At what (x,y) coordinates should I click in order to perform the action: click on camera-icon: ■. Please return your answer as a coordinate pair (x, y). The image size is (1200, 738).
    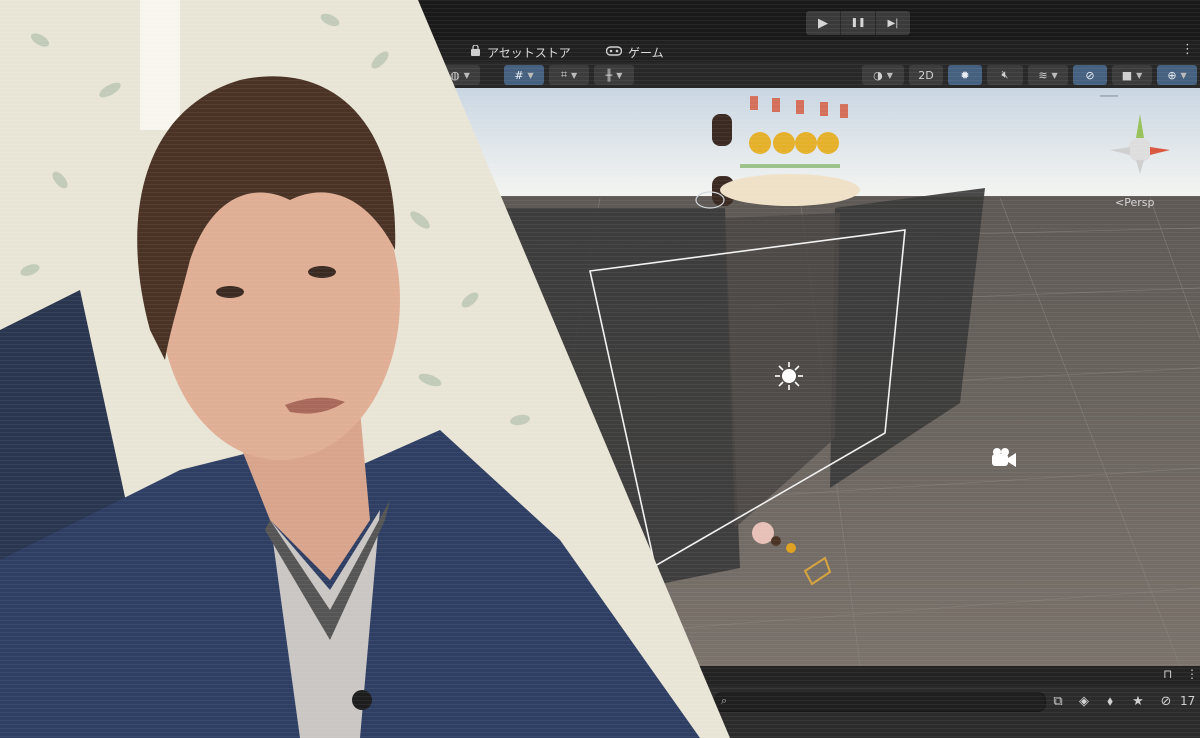
    Looking at the image, I should click on (1127, 75).